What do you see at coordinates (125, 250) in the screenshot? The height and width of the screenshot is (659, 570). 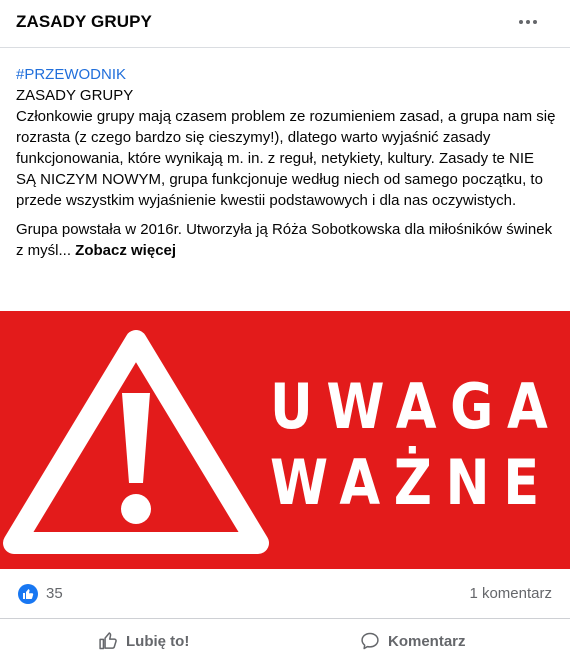 I see `see-more-link: Zobacz więcej` at bounding box center [125, 250].